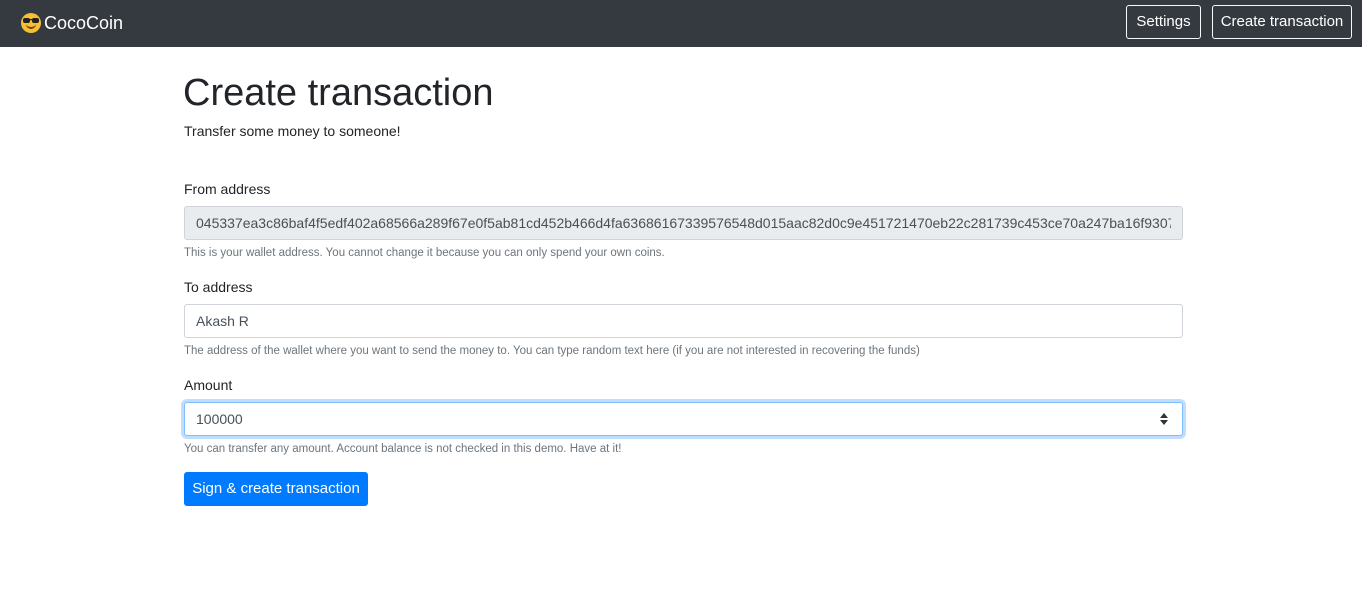 The width and height of the screenshot is (1362, 604). I want to click on sign-create-transaction-button: Sign & create transaction, so click(276, 489).